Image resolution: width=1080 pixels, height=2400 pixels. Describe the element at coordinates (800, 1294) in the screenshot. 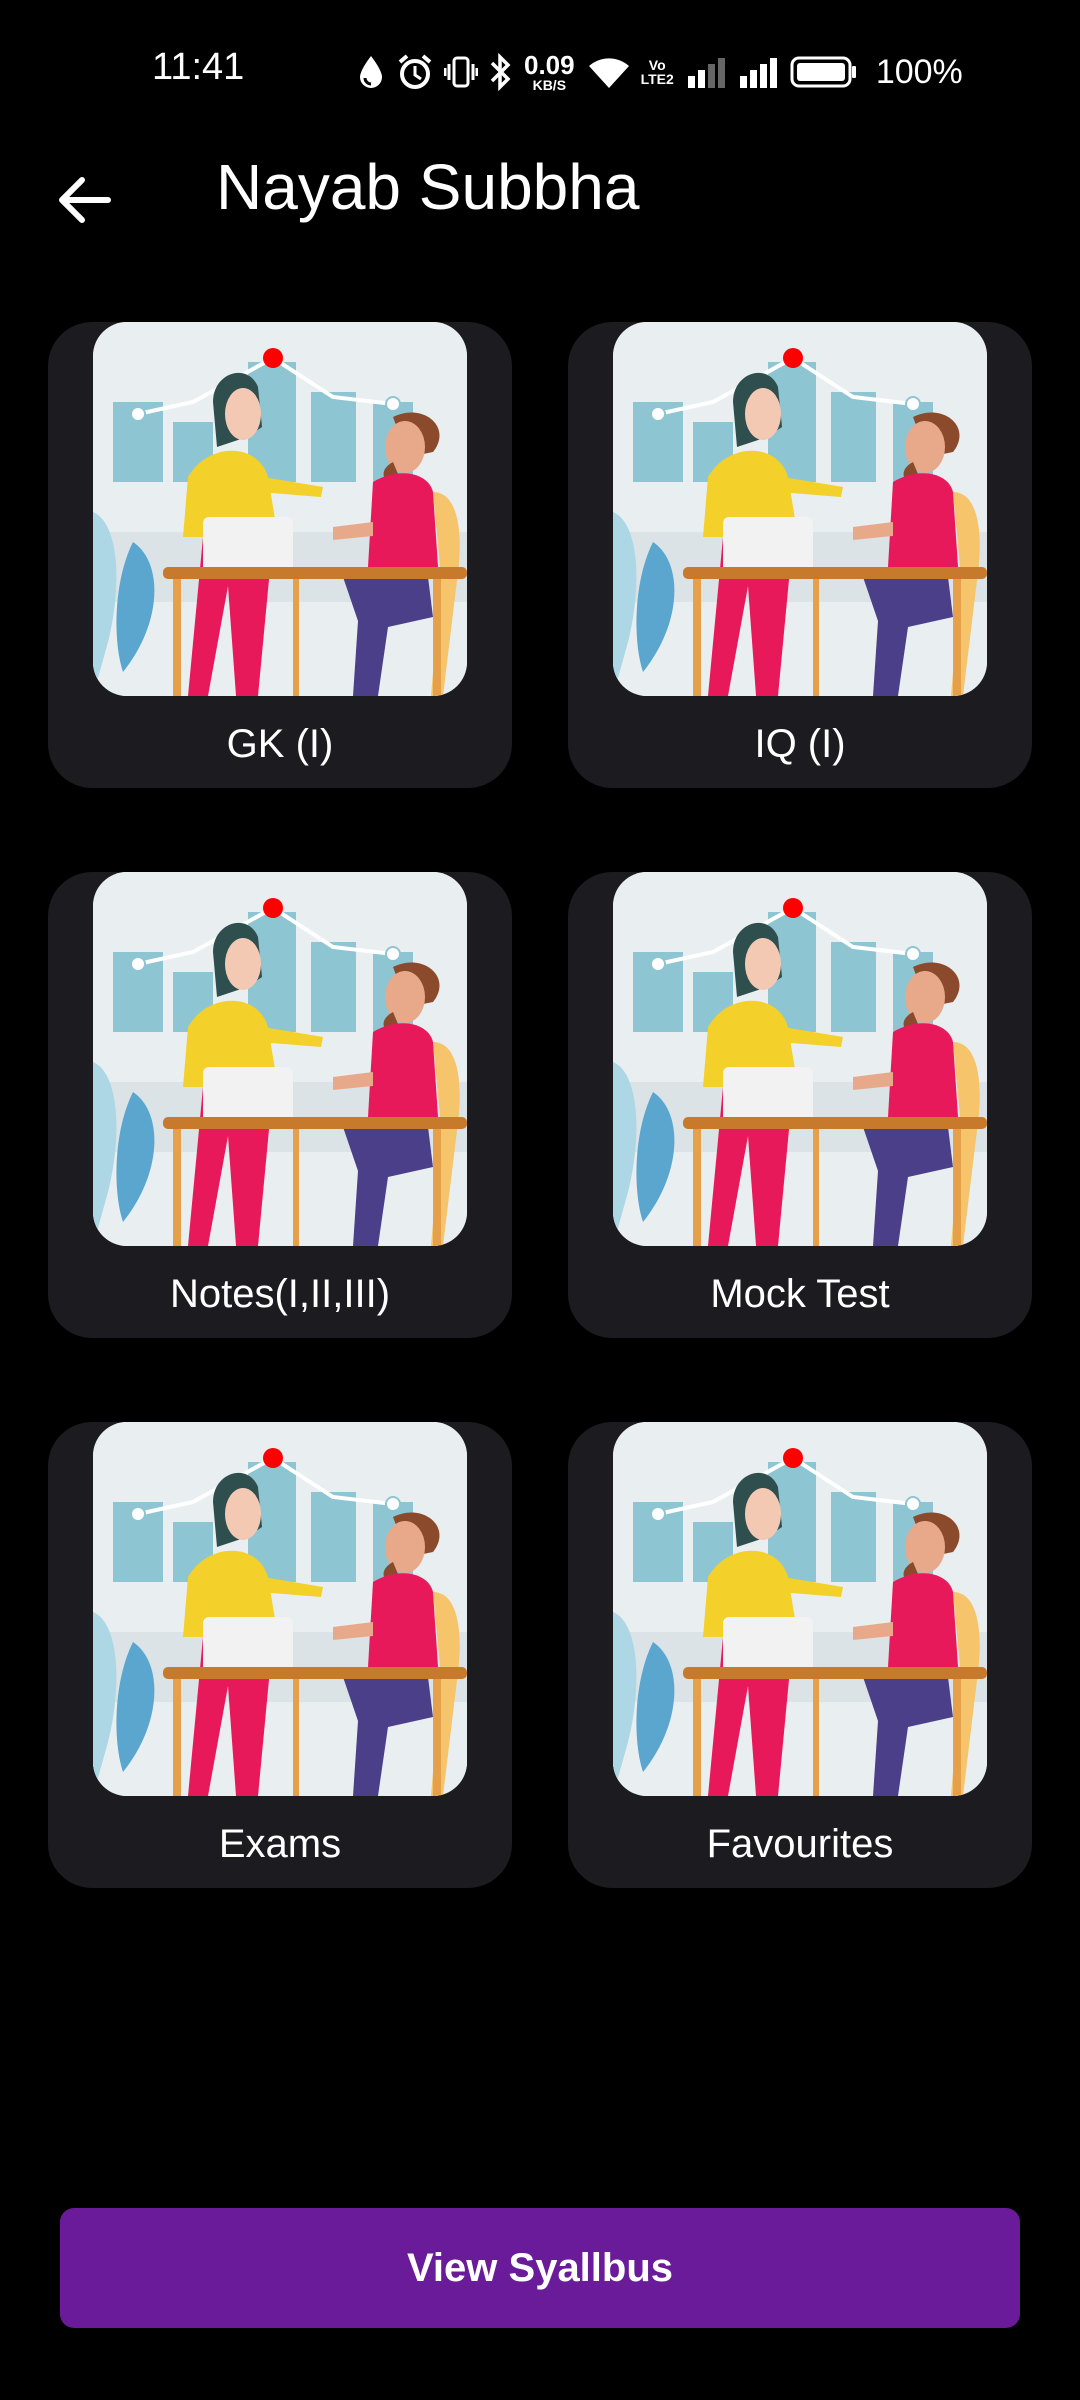

I see `tile-label: Mock Test` at that location.